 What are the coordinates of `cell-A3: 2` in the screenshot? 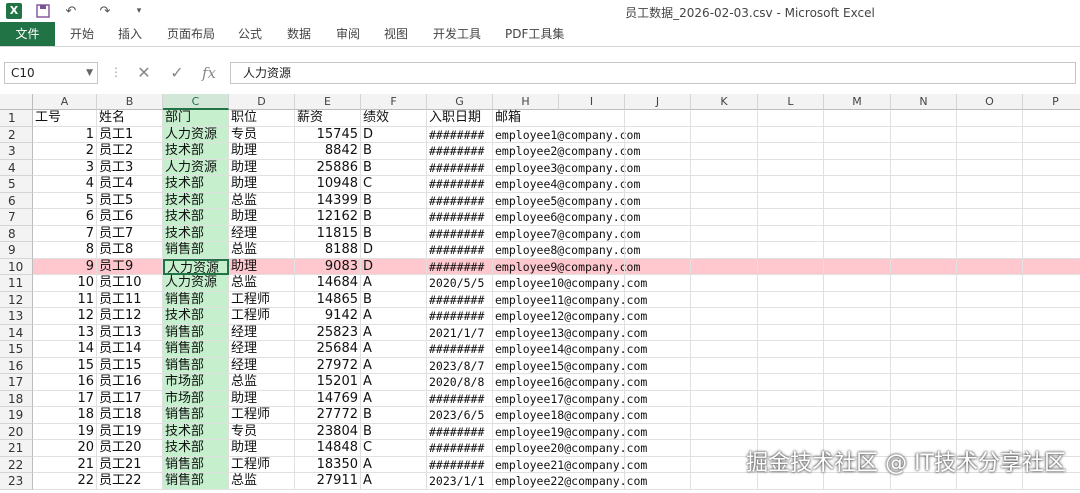 It's located at (65, 151).